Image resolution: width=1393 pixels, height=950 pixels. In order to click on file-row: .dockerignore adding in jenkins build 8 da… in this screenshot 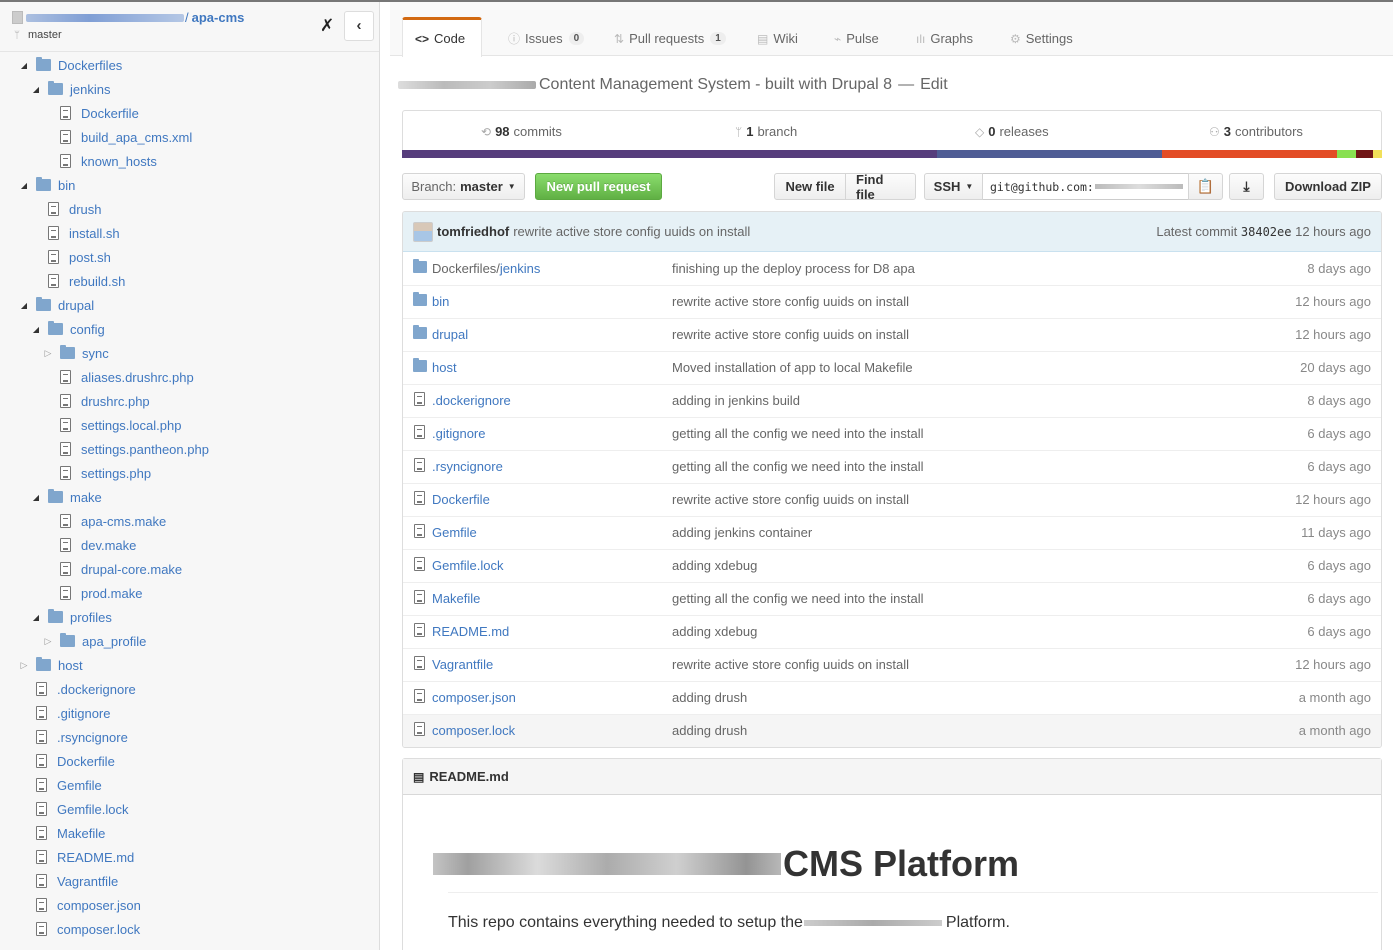, I will do `click(892, 400)`.